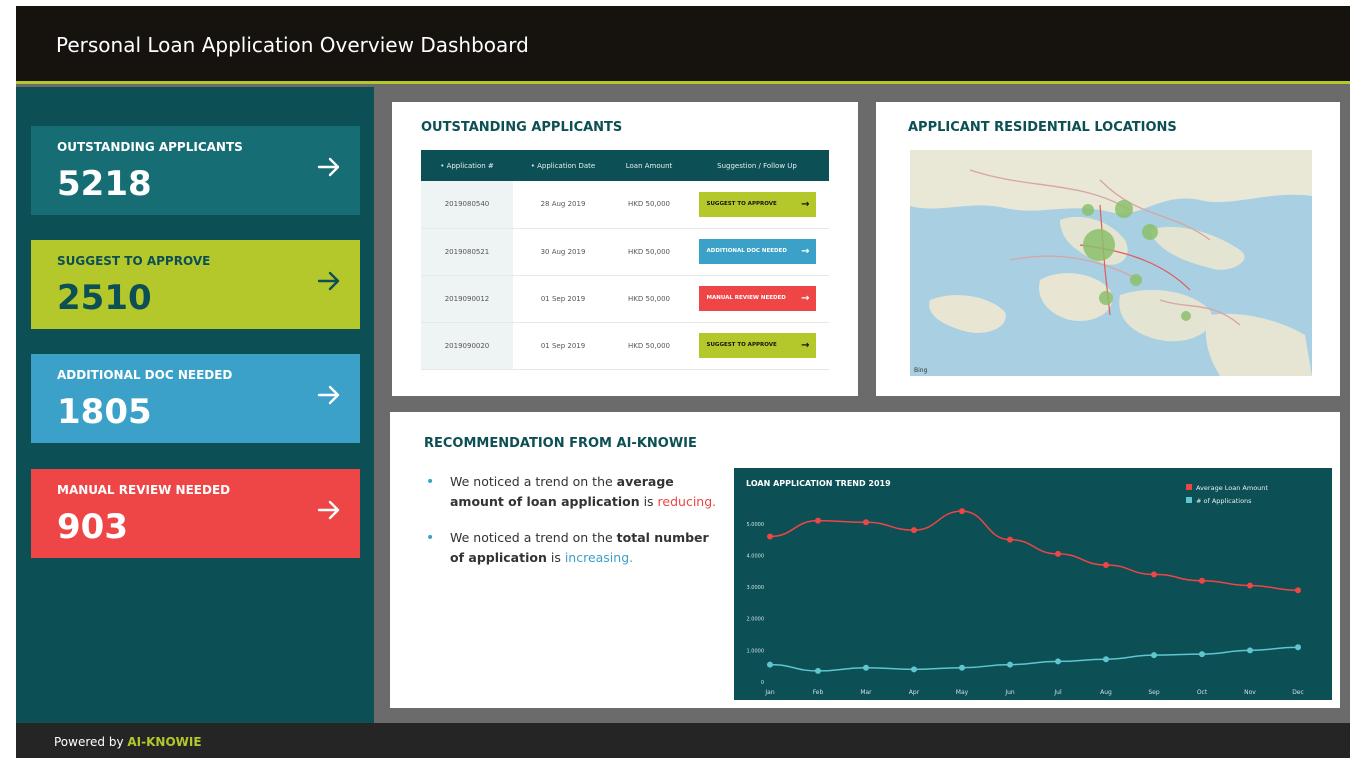  Describe the element at coordinates (1202, 692) in the screenshot. I see `x-tick-label: Oct` at that location.